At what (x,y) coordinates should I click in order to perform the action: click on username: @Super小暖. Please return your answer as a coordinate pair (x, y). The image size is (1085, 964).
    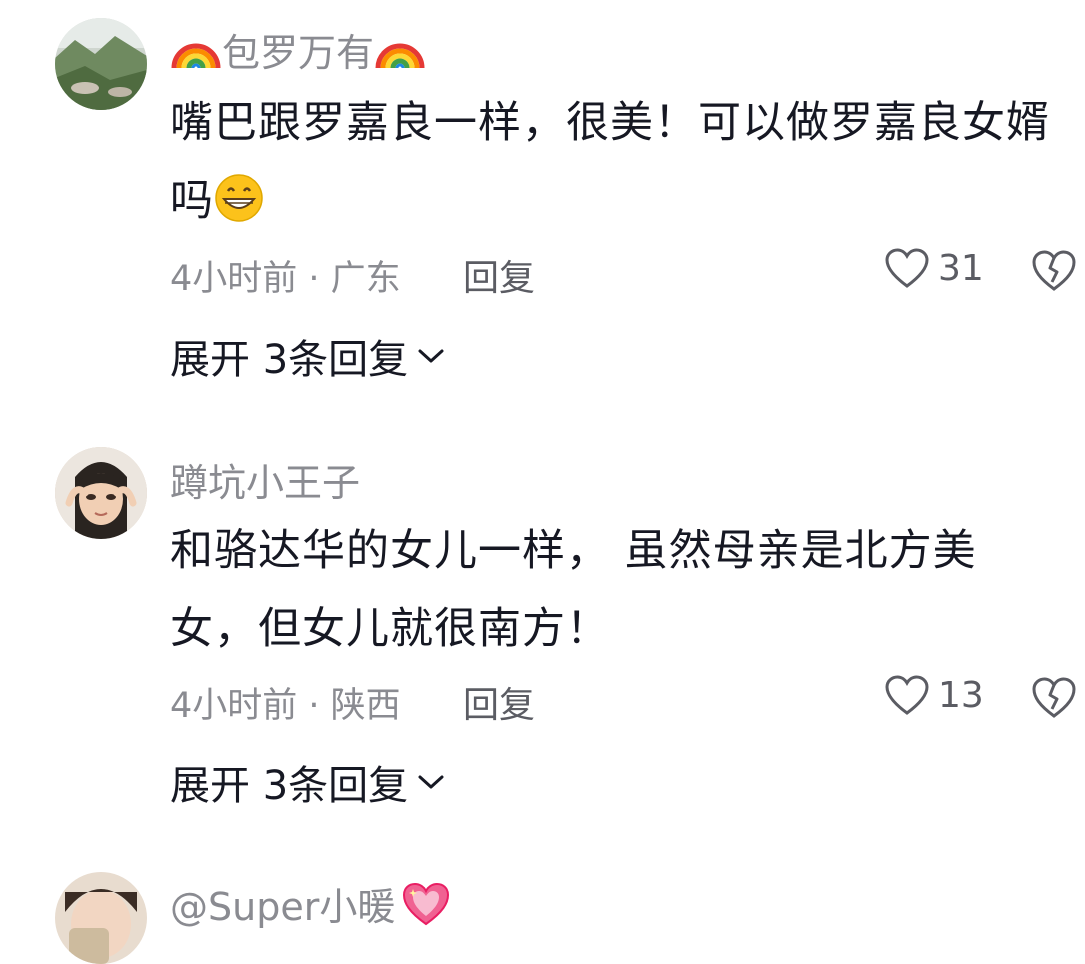
    Looking at the image, I should click on (310, 903).